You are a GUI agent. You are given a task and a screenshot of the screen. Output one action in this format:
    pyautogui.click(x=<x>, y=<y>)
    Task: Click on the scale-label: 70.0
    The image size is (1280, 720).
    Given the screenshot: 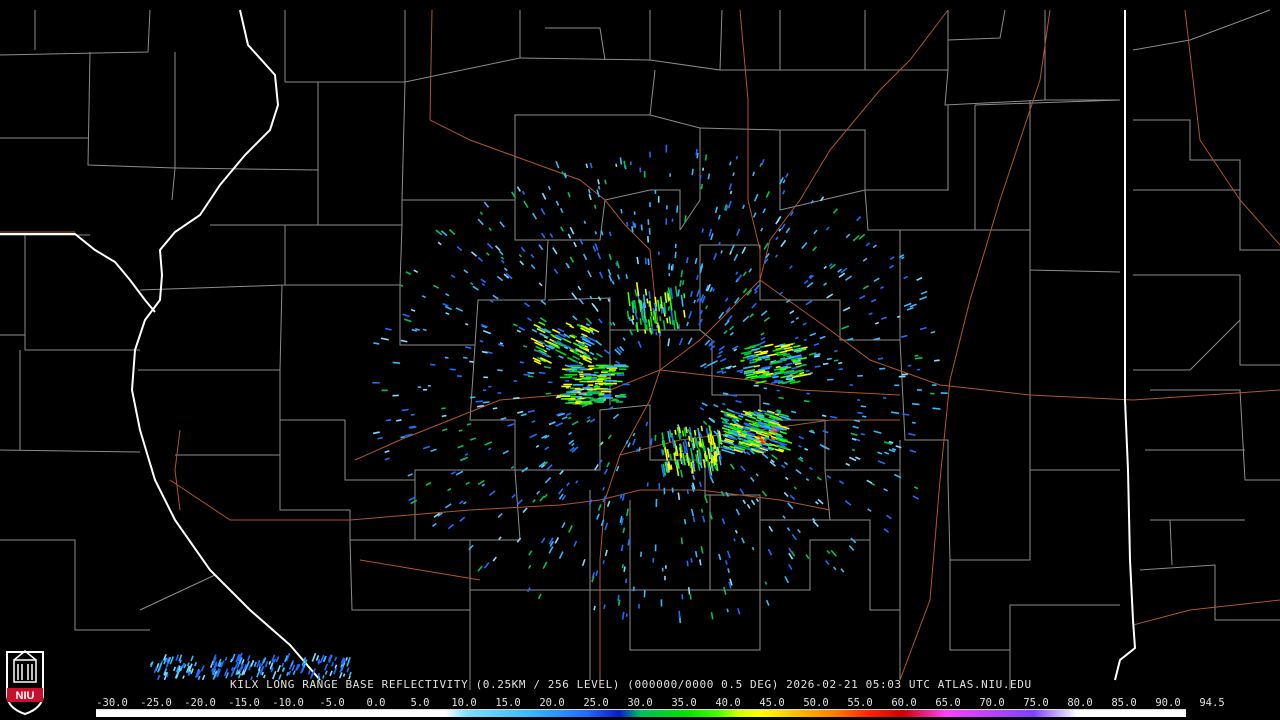 What is the action you would take?
    pyautogui.click(x=992, y=703)
    